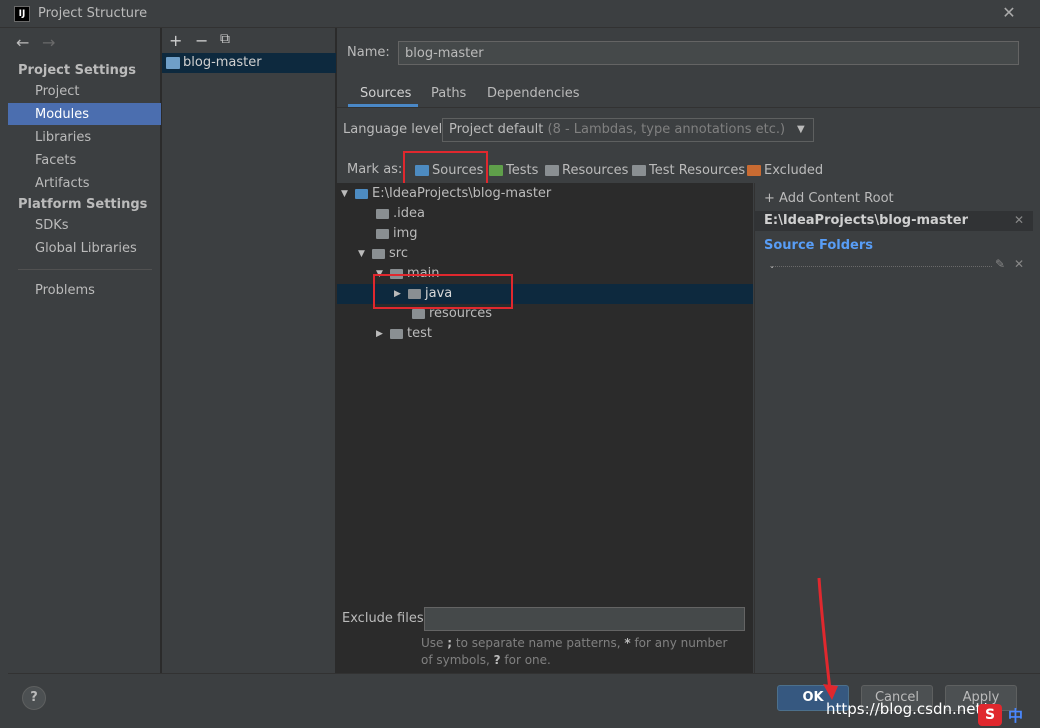 Image resolution: width=1040 pixels, height=728 pixels. What do you see at coordinates (62, 183) in the screenshot?
I see `sidebar-item-artifacts: Artifacts` at bounding box center [62, 183].